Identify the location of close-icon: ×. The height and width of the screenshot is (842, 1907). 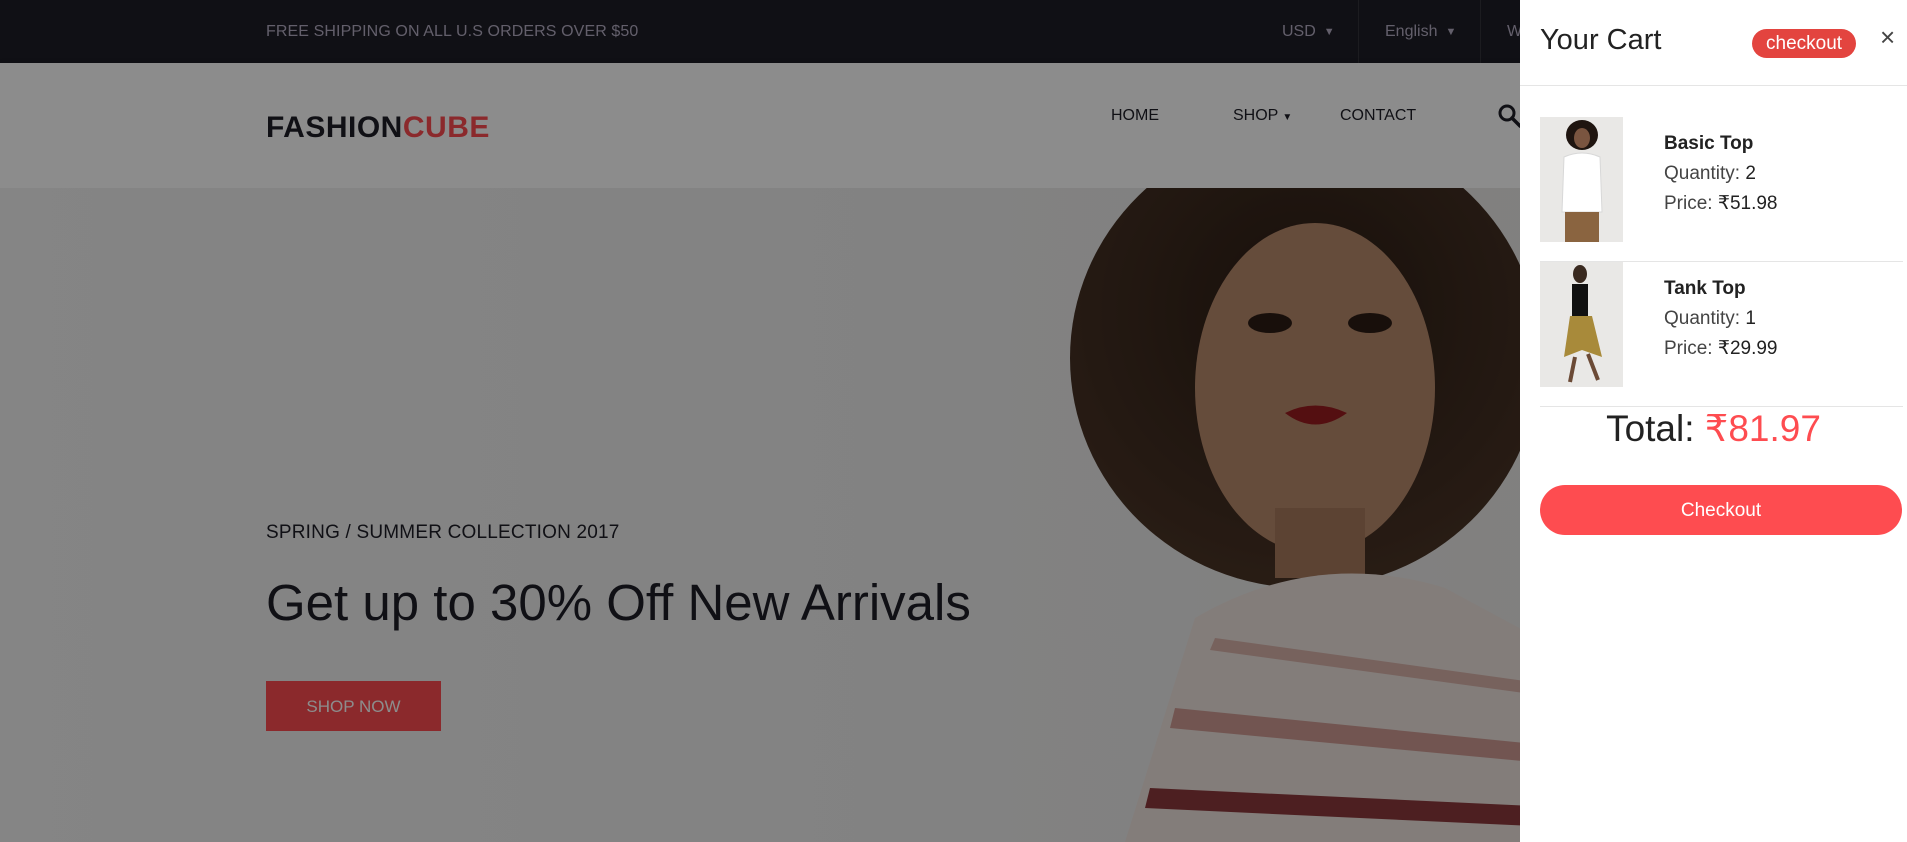
(1887, 37).